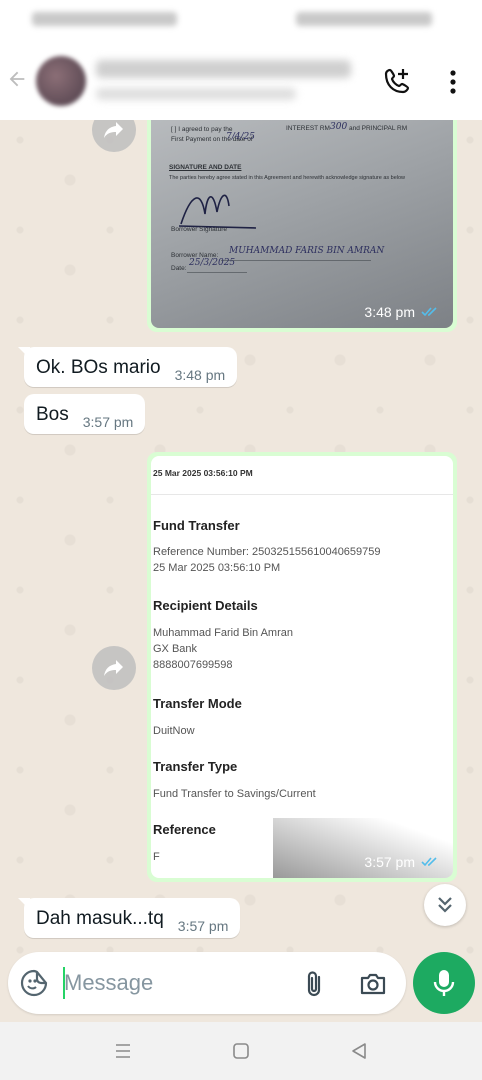 Image resolution: width=482 pixels, height=1080 pixels. I want to click on receipt-mode-heading: Transfer Mode, so click(197, 703).